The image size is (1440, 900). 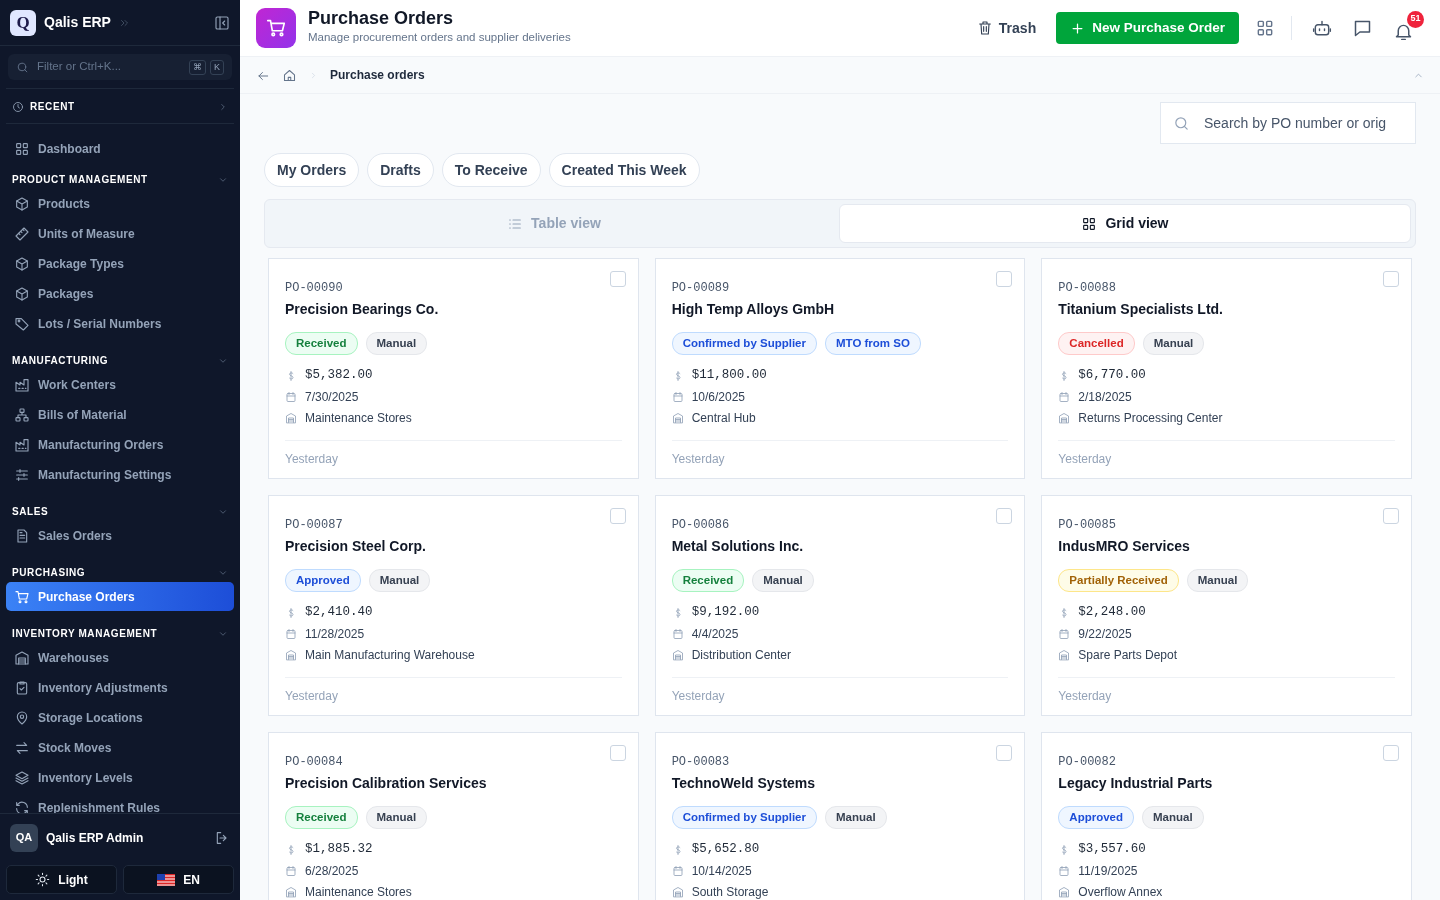 I want to click on nav-item: Package Types, so click(x=120, y=263).